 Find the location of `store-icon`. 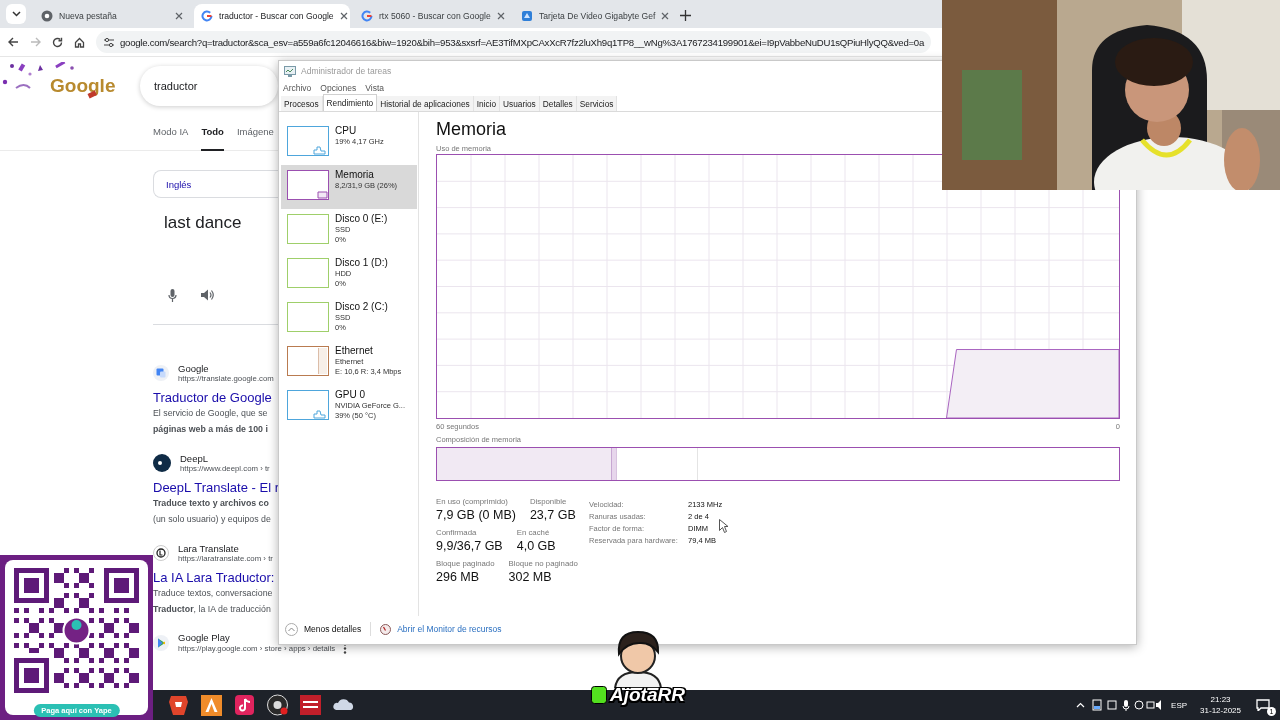

store-icon is located at coordinates (527, 16).